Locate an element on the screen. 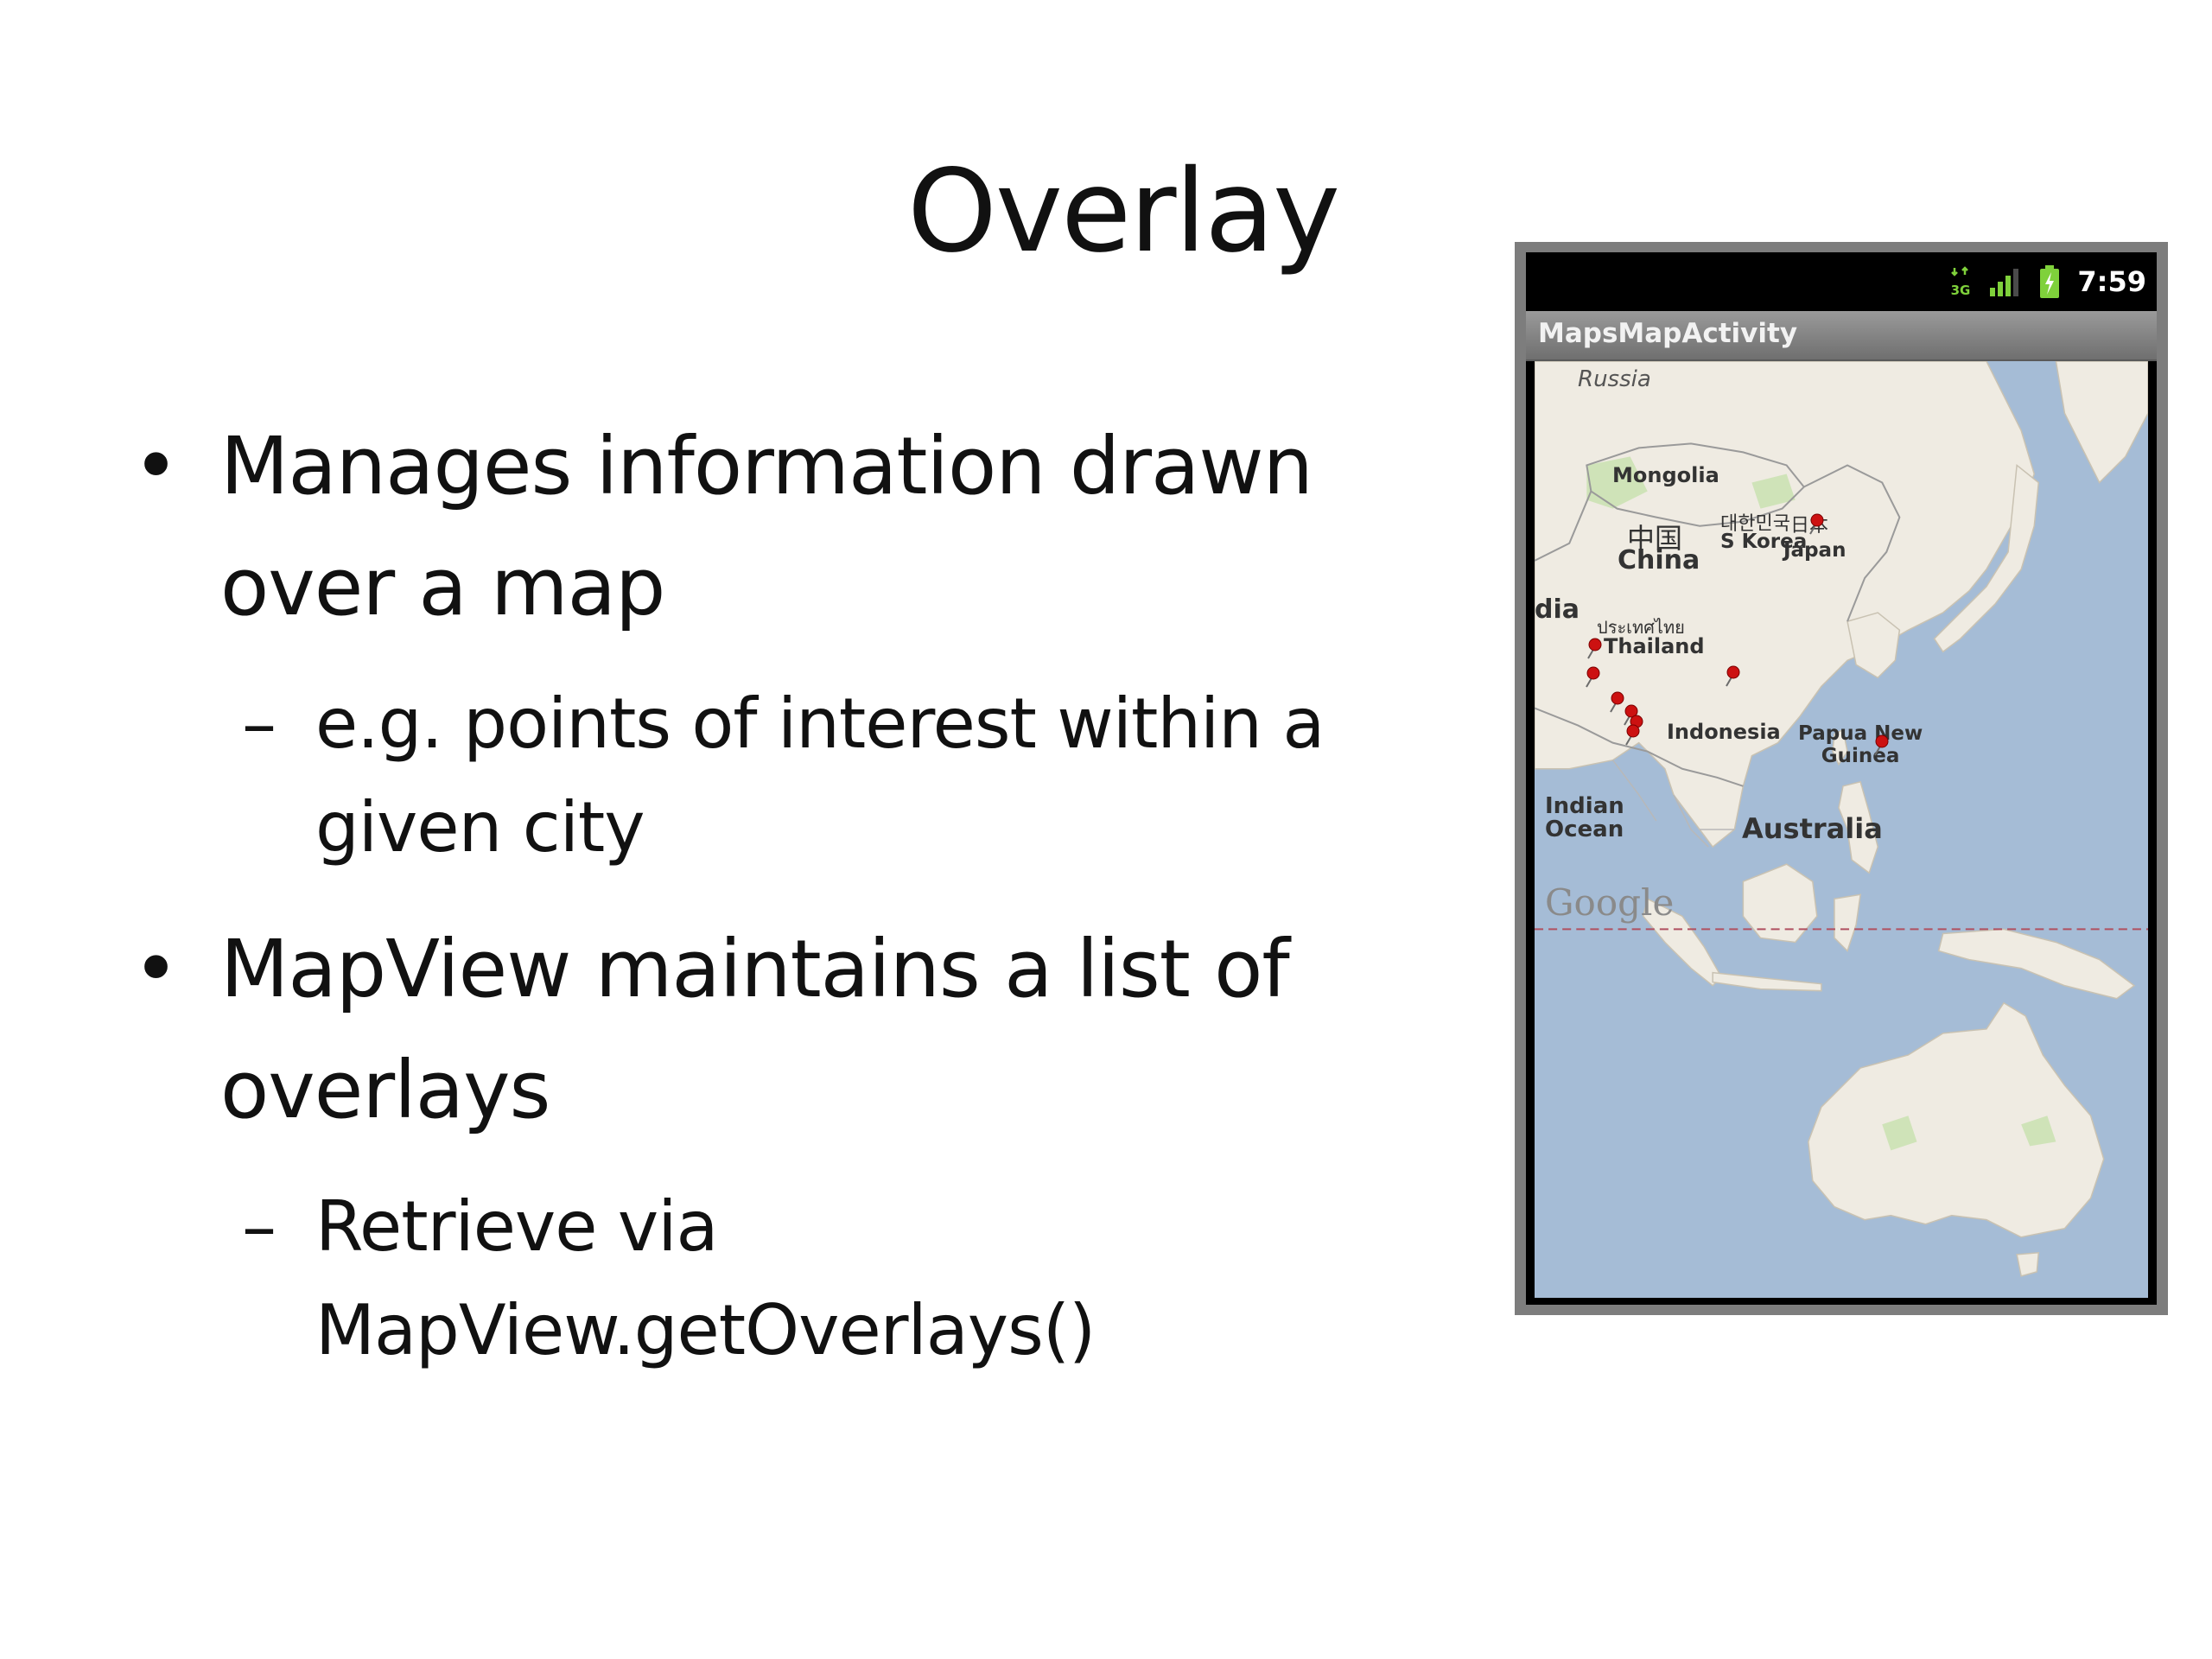  map-label-russia: Russia is located at coordinates (1614, 379).